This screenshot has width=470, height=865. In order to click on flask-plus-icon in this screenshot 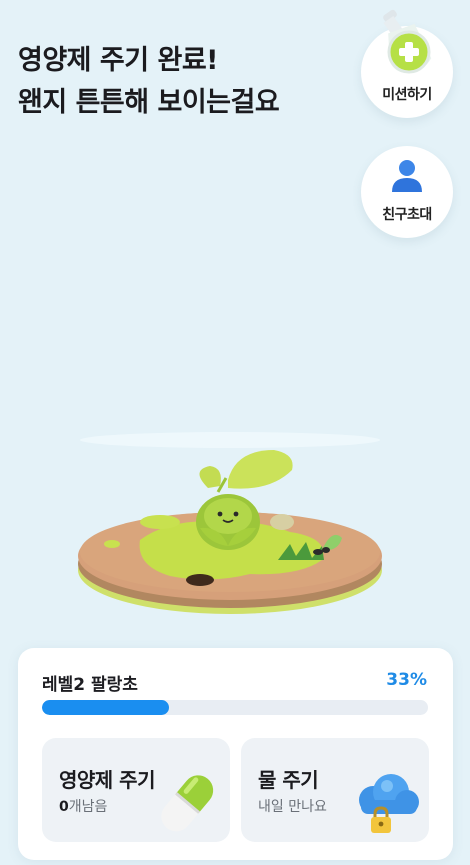, I will do `click(407, 41)`.